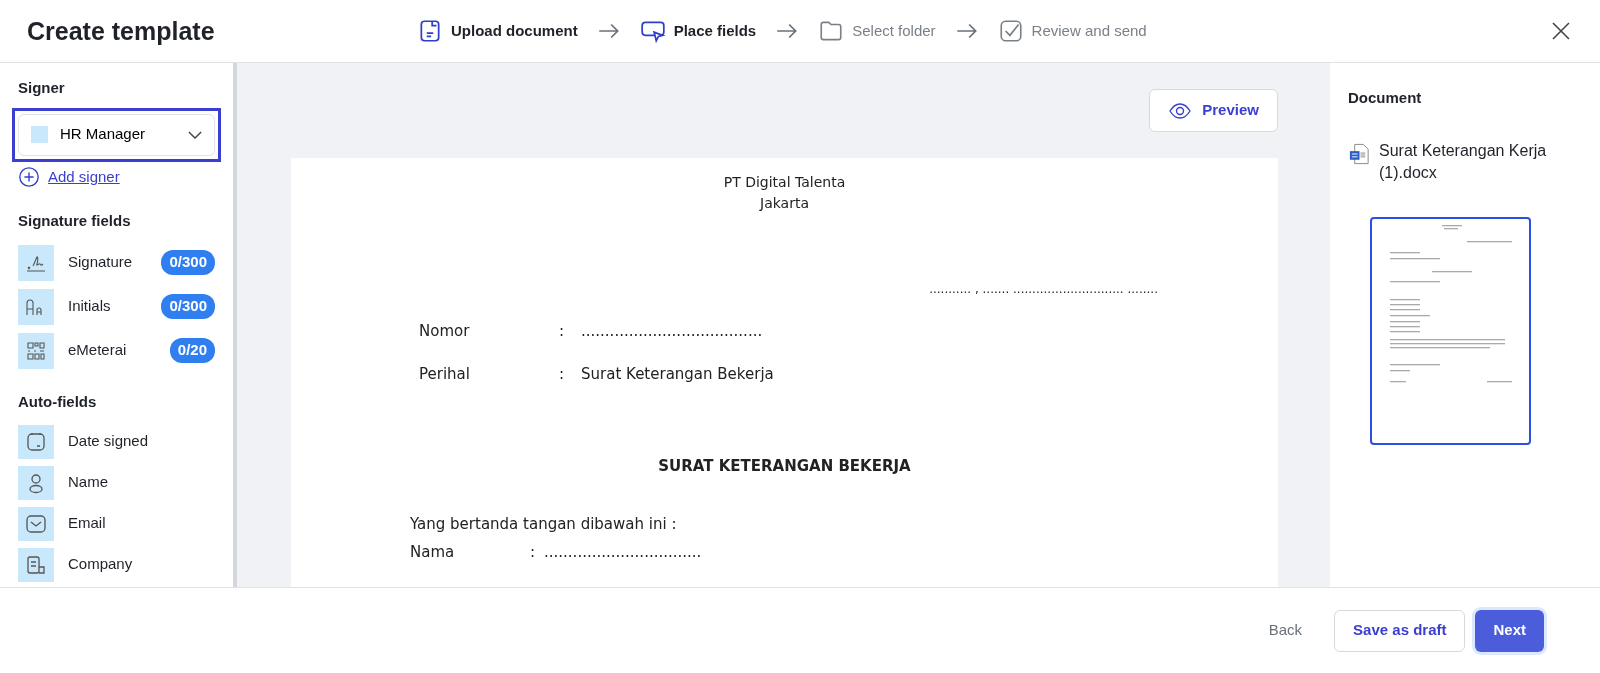 This screenshot has width=1600, height=673. I want to click on field-item: Initials 0/300, so click(116, 306).